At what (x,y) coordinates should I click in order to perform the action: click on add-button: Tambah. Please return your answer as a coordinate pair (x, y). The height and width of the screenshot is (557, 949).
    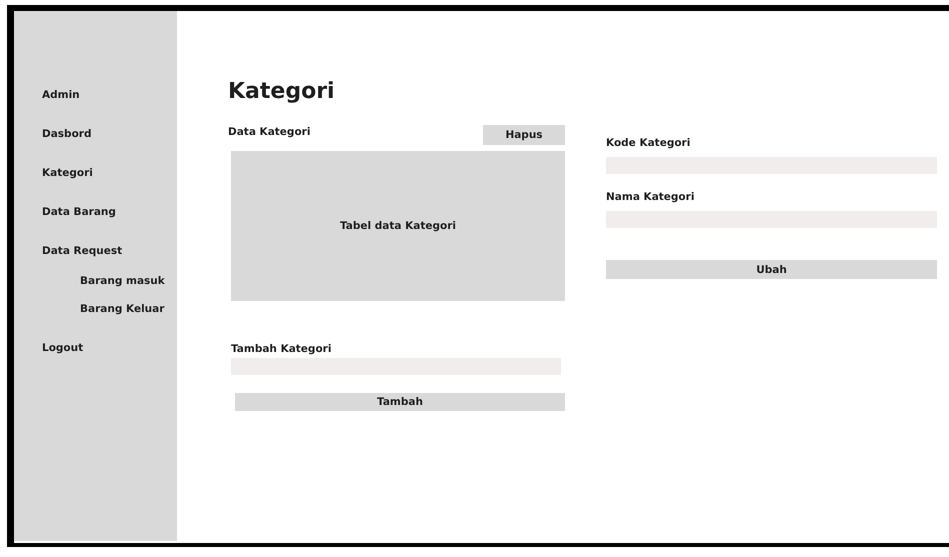
    Looking at the image, I should click on (400, 402).